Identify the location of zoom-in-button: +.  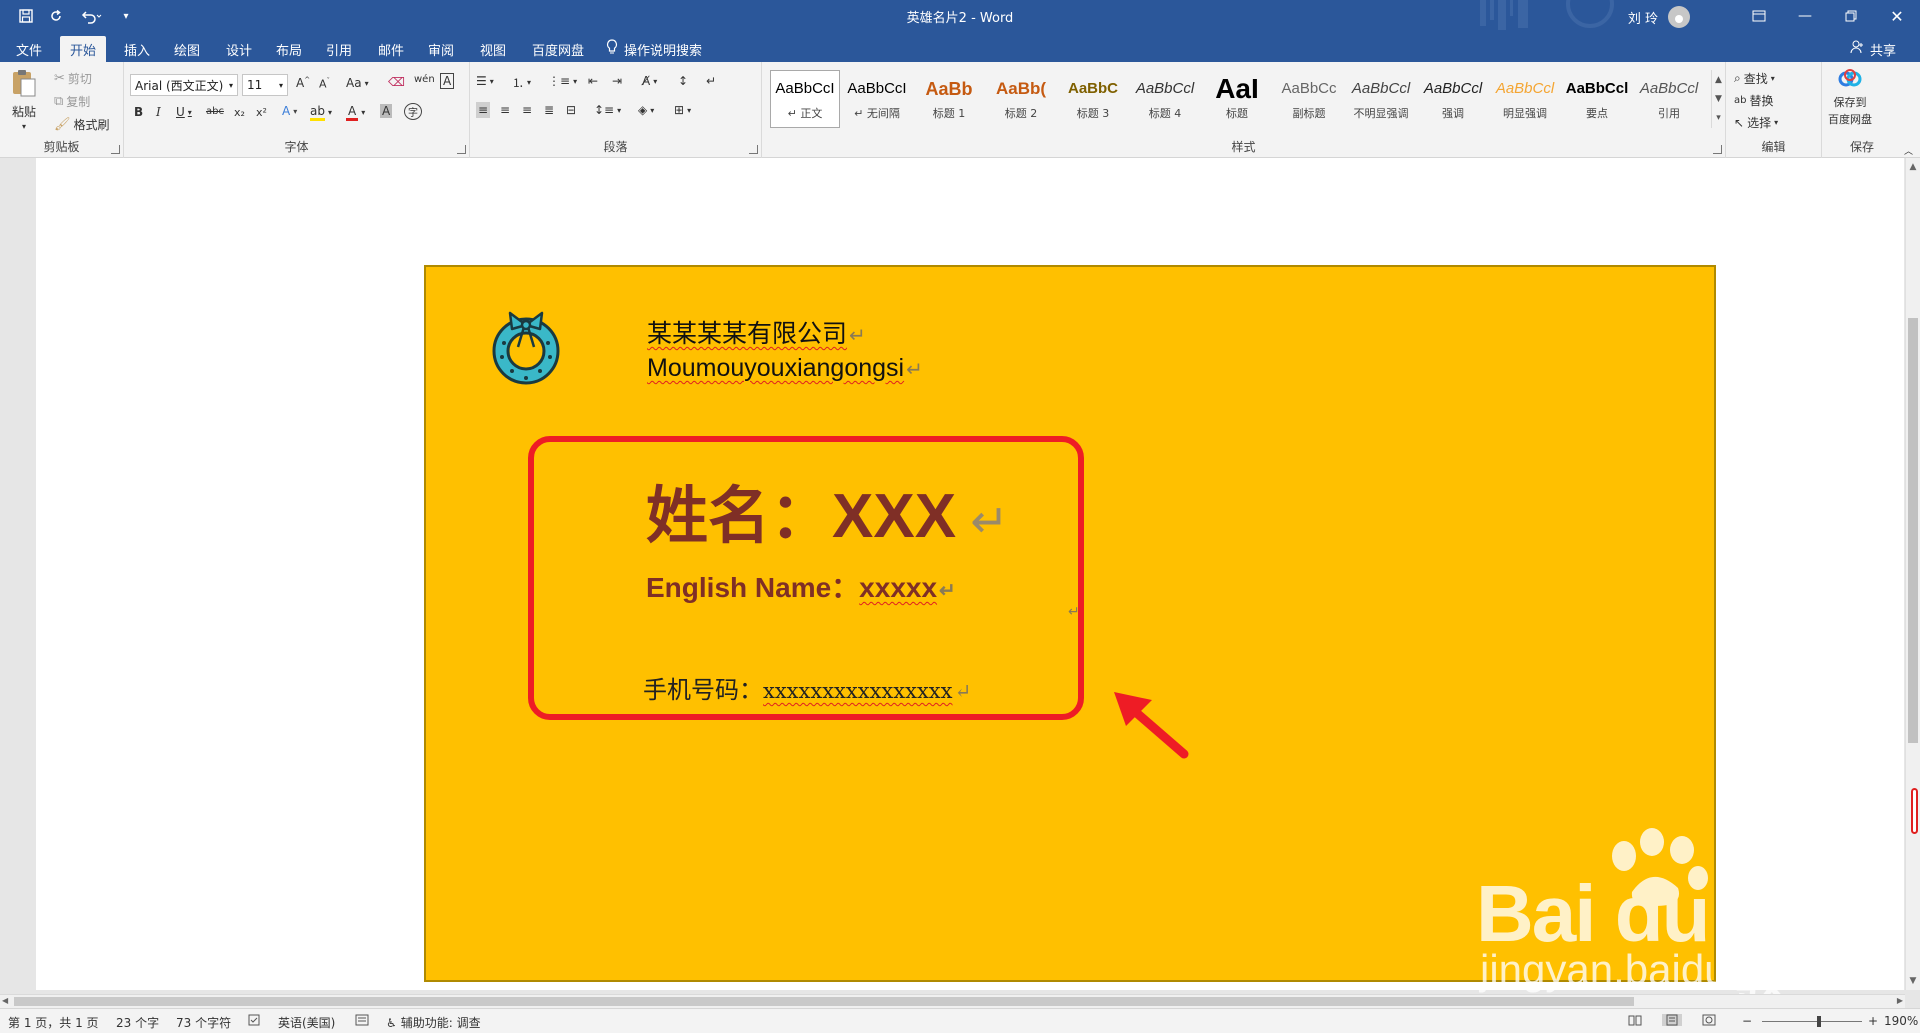
(1873, 1021).